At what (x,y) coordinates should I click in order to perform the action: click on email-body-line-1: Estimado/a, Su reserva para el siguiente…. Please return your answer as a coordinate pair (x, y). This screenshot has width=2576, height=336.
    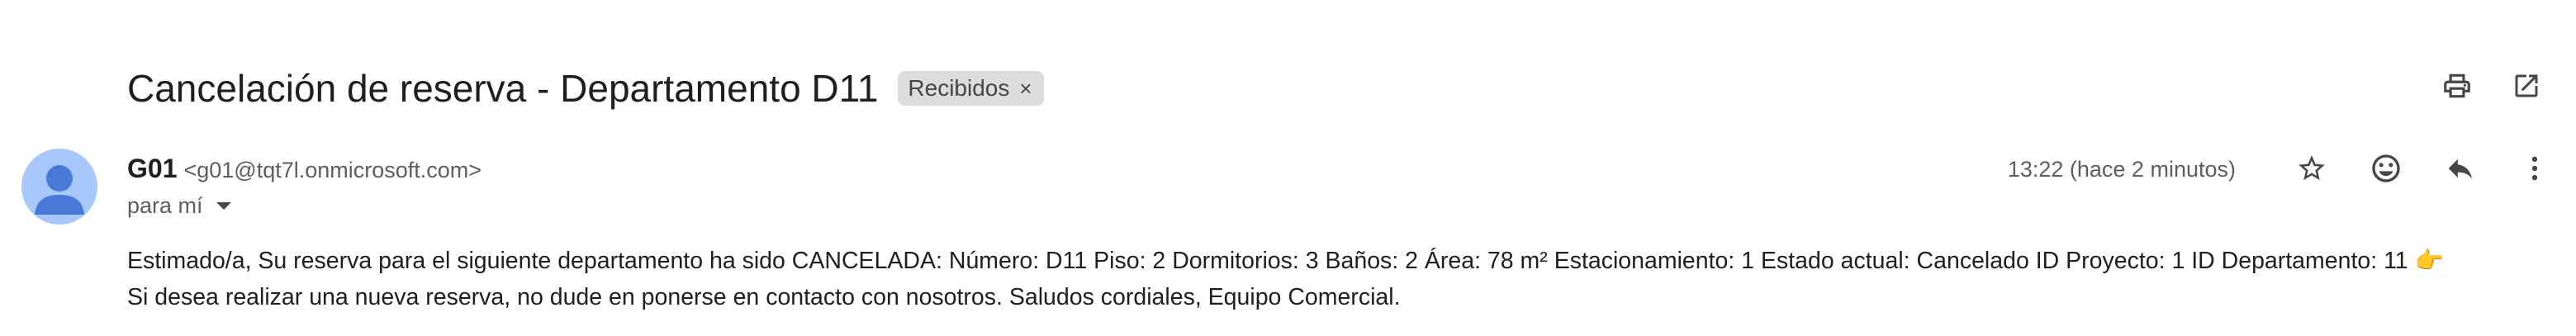
    Looking at the image, I should click on (1286, 261).